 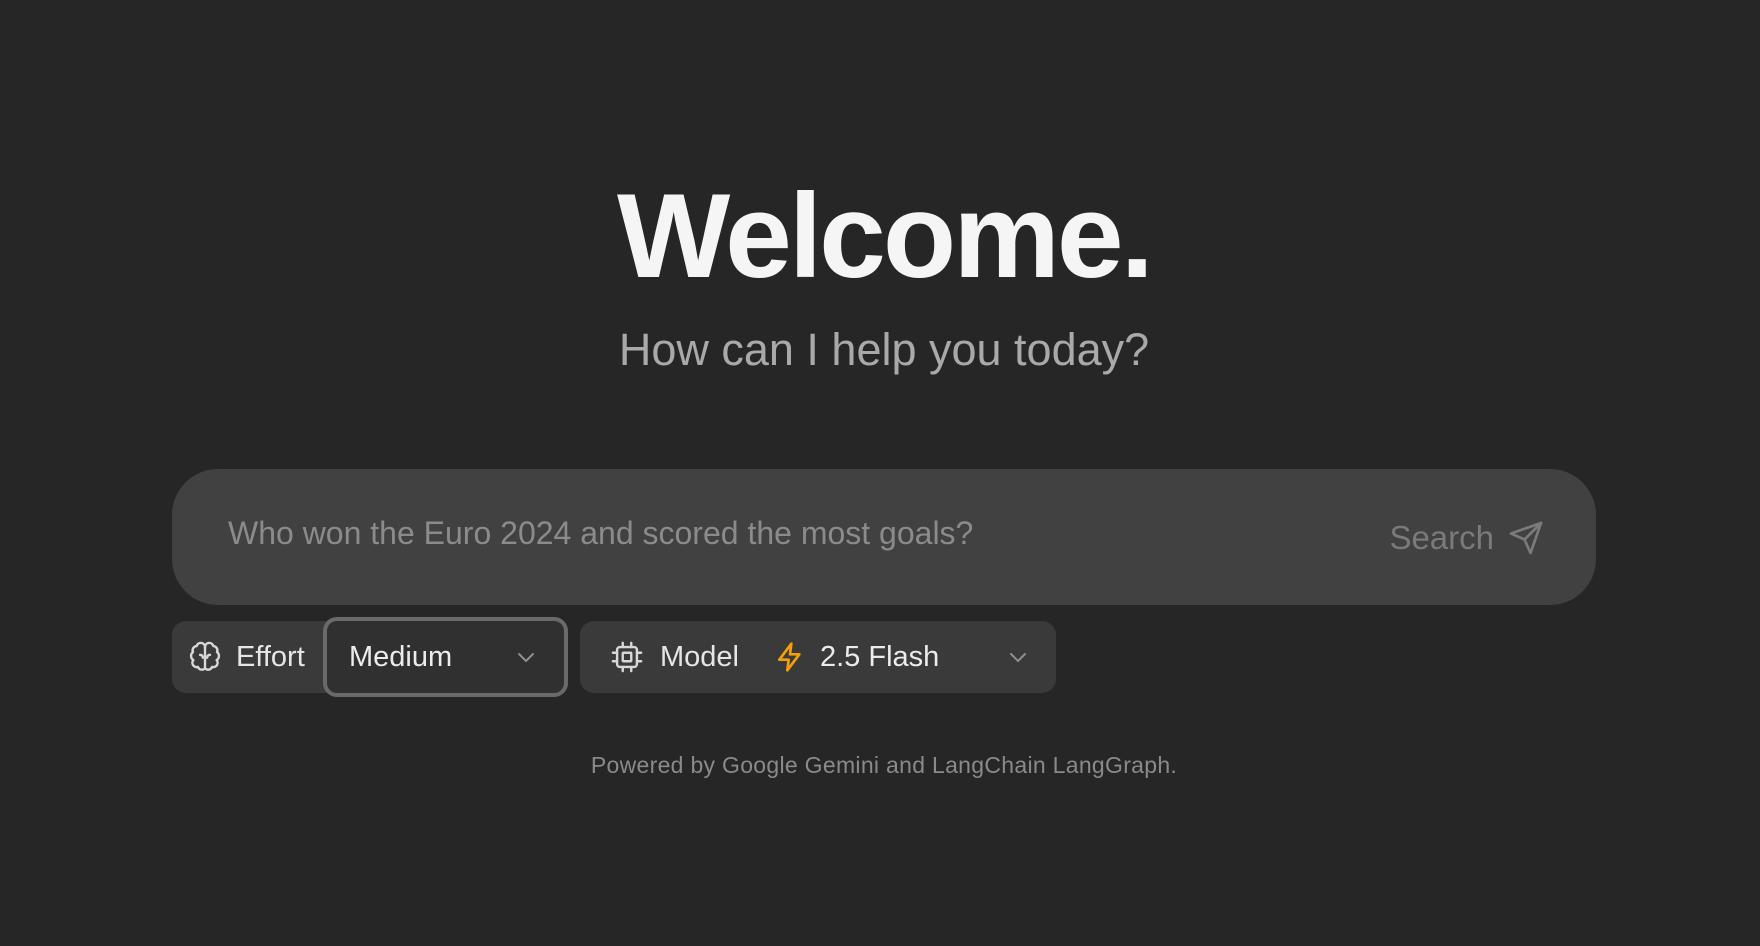 I want to click on effort-select: Medium, so click(x=445, y=657).